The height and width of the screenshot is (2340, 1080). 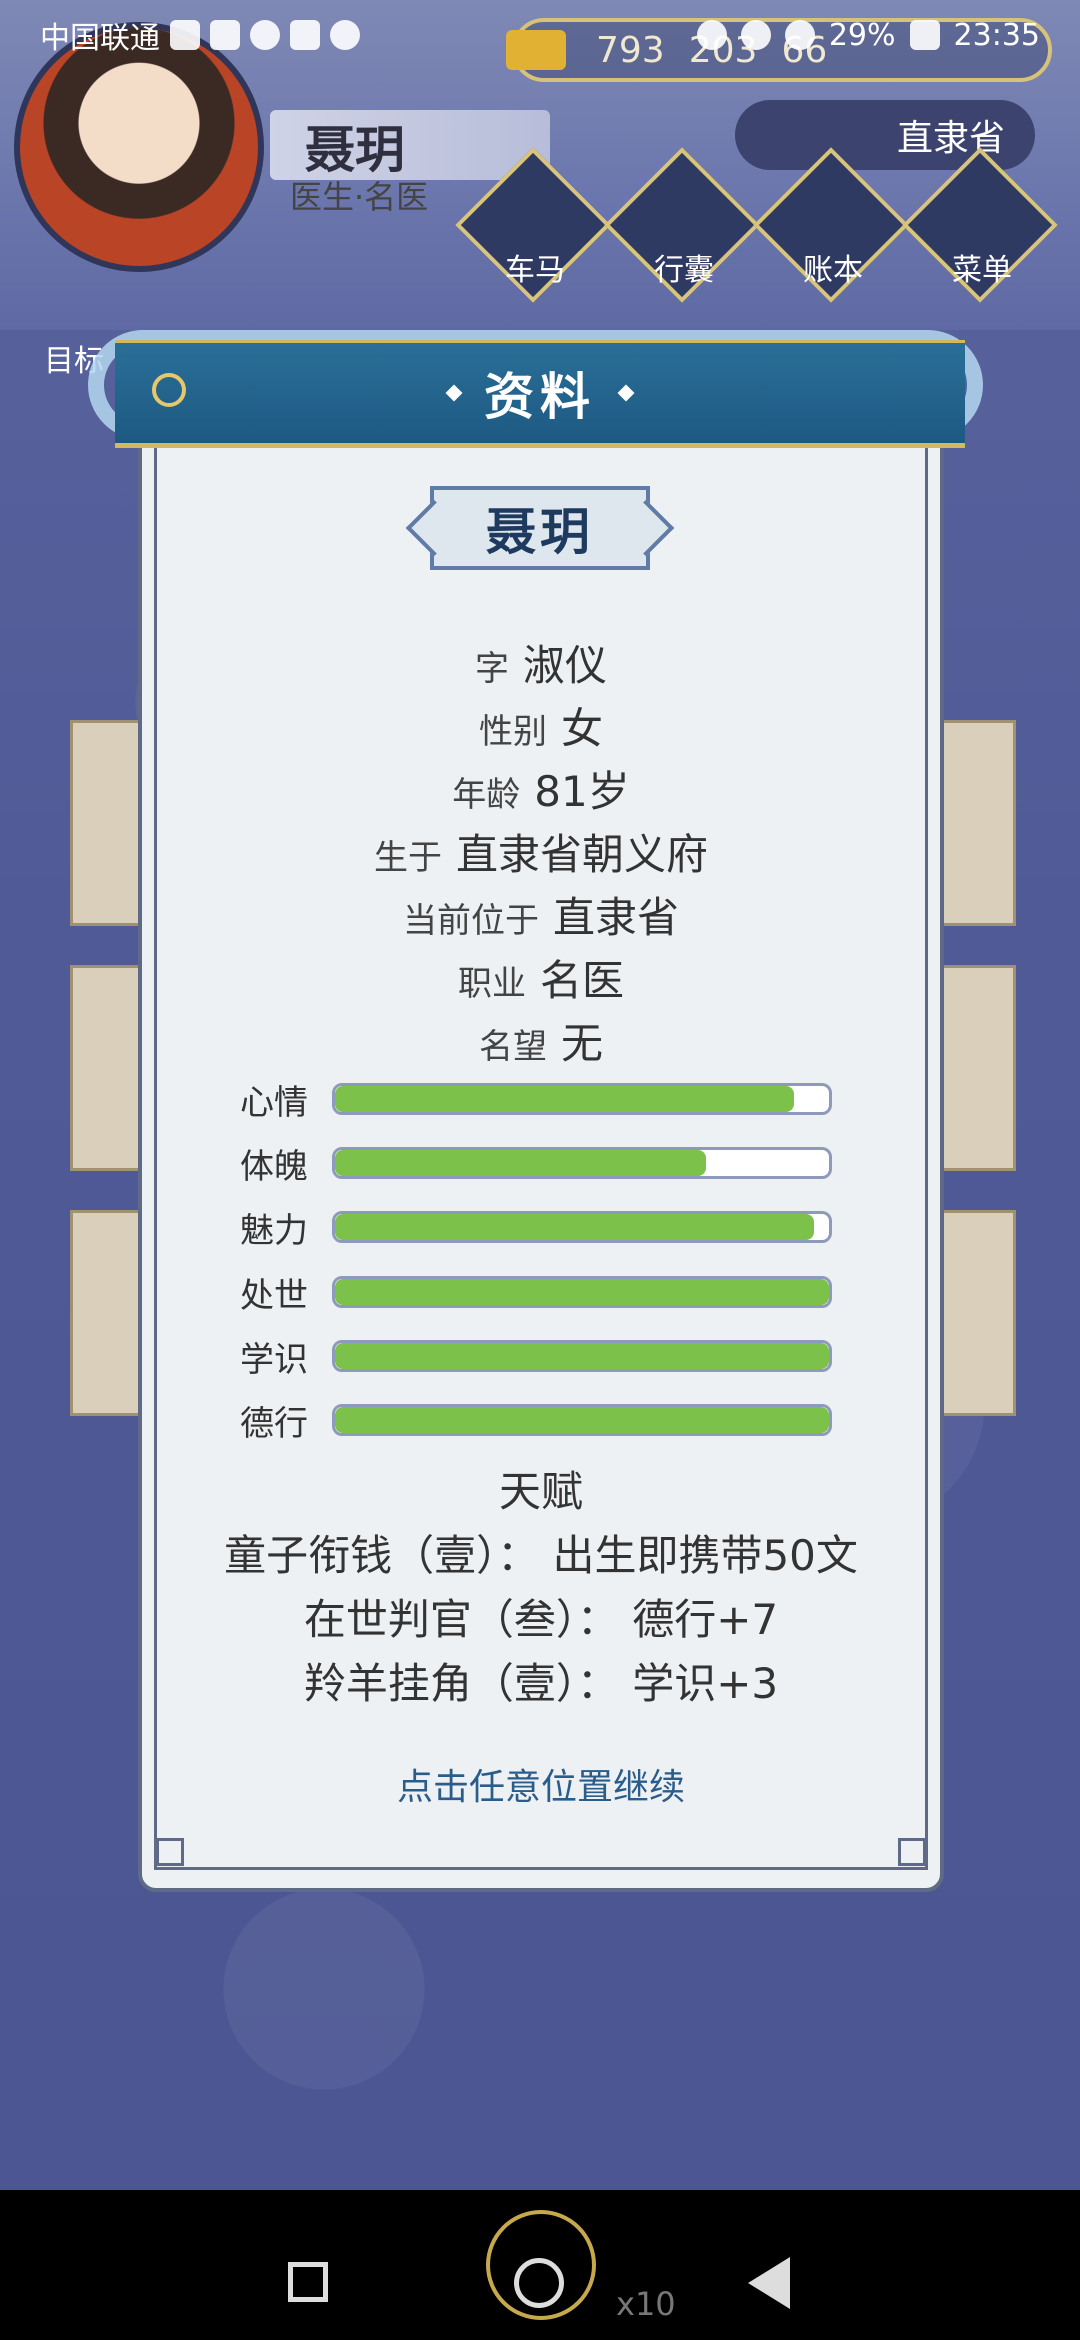 What do you see at coordinates (486, 795) in the screenshot?
I see `info-label: 年龄` at bounding box center [486, 795].